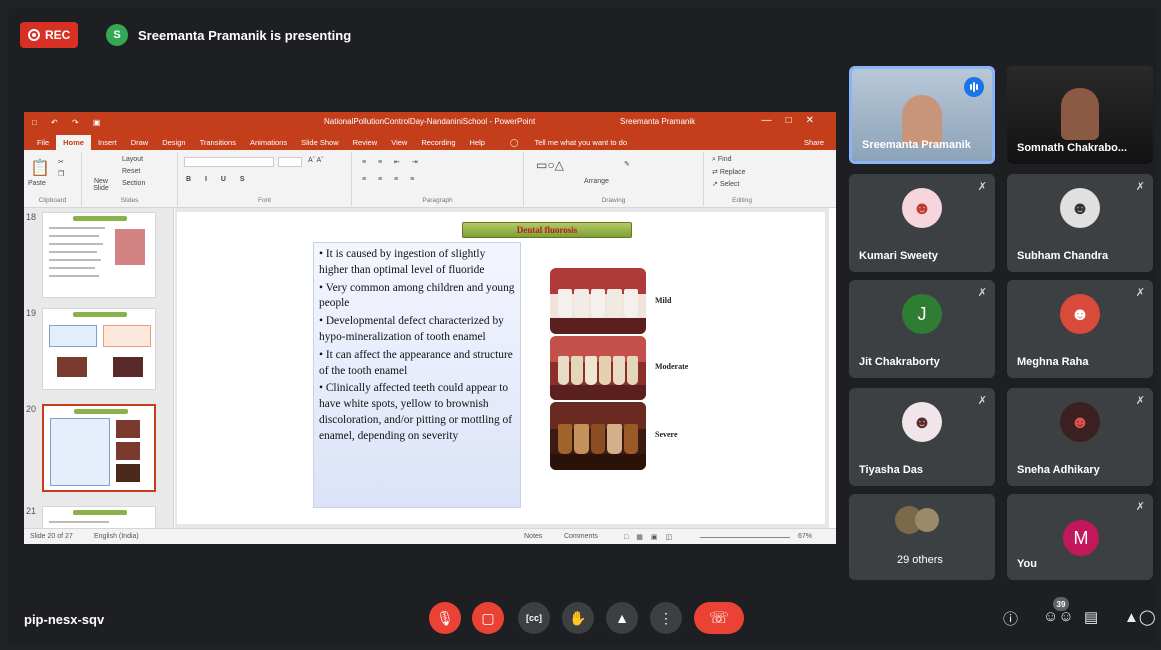 The width and height of the screenshot is (1161, 650). Describe the element at coordinates (133, 183) in the screenshot. I see `section-button: Section` at that location.